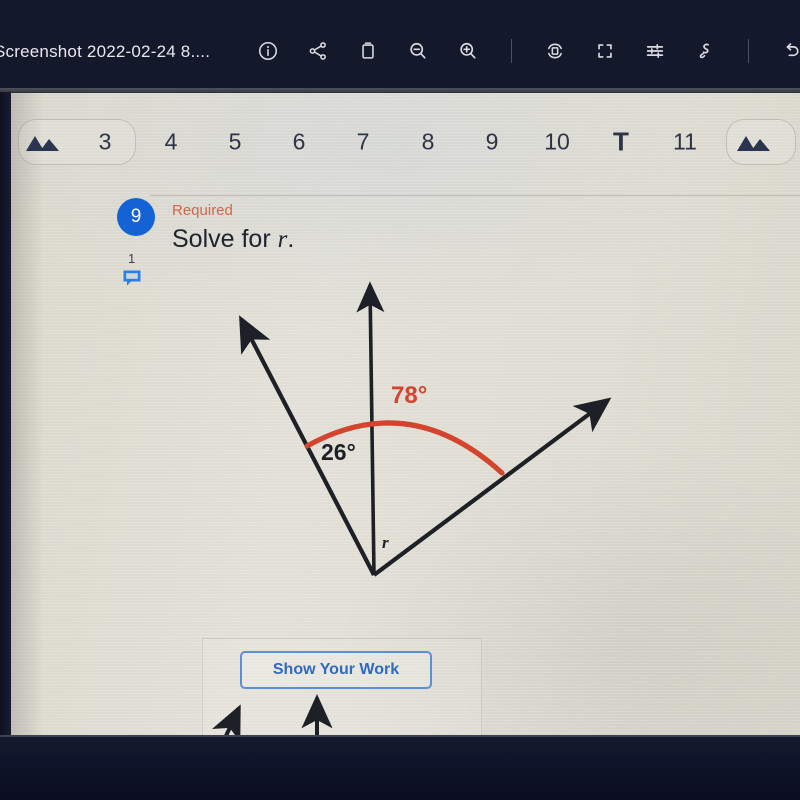  What do you see at coordinates (291, 239) in the screenshot?
I see `prompt-period: .` at bounding box center [291, 239].